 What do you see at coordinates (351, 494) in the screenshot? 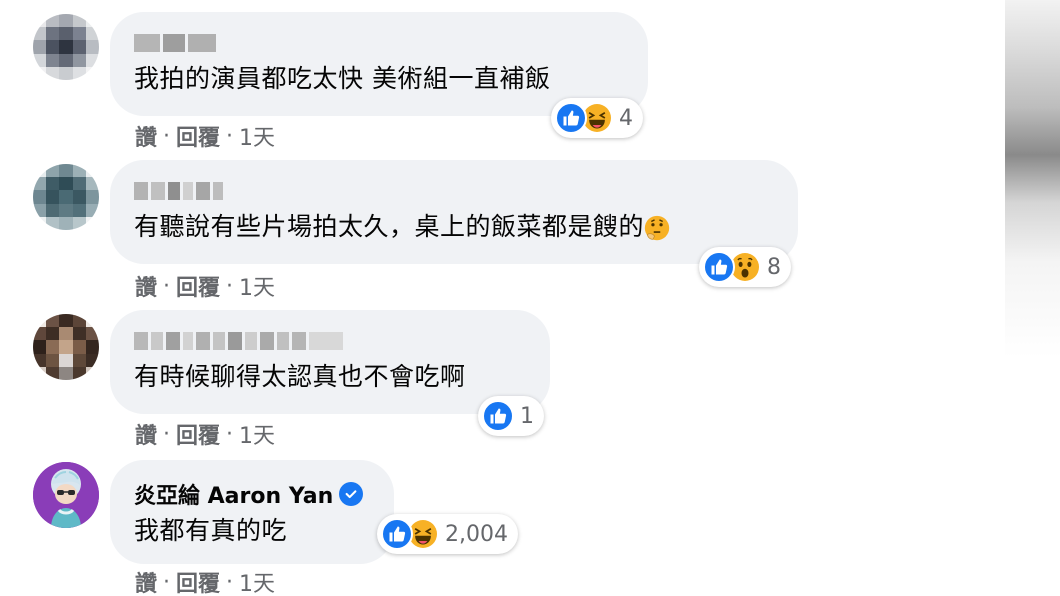
I see `verified-badge-icon` at bounding box center [351, 494].